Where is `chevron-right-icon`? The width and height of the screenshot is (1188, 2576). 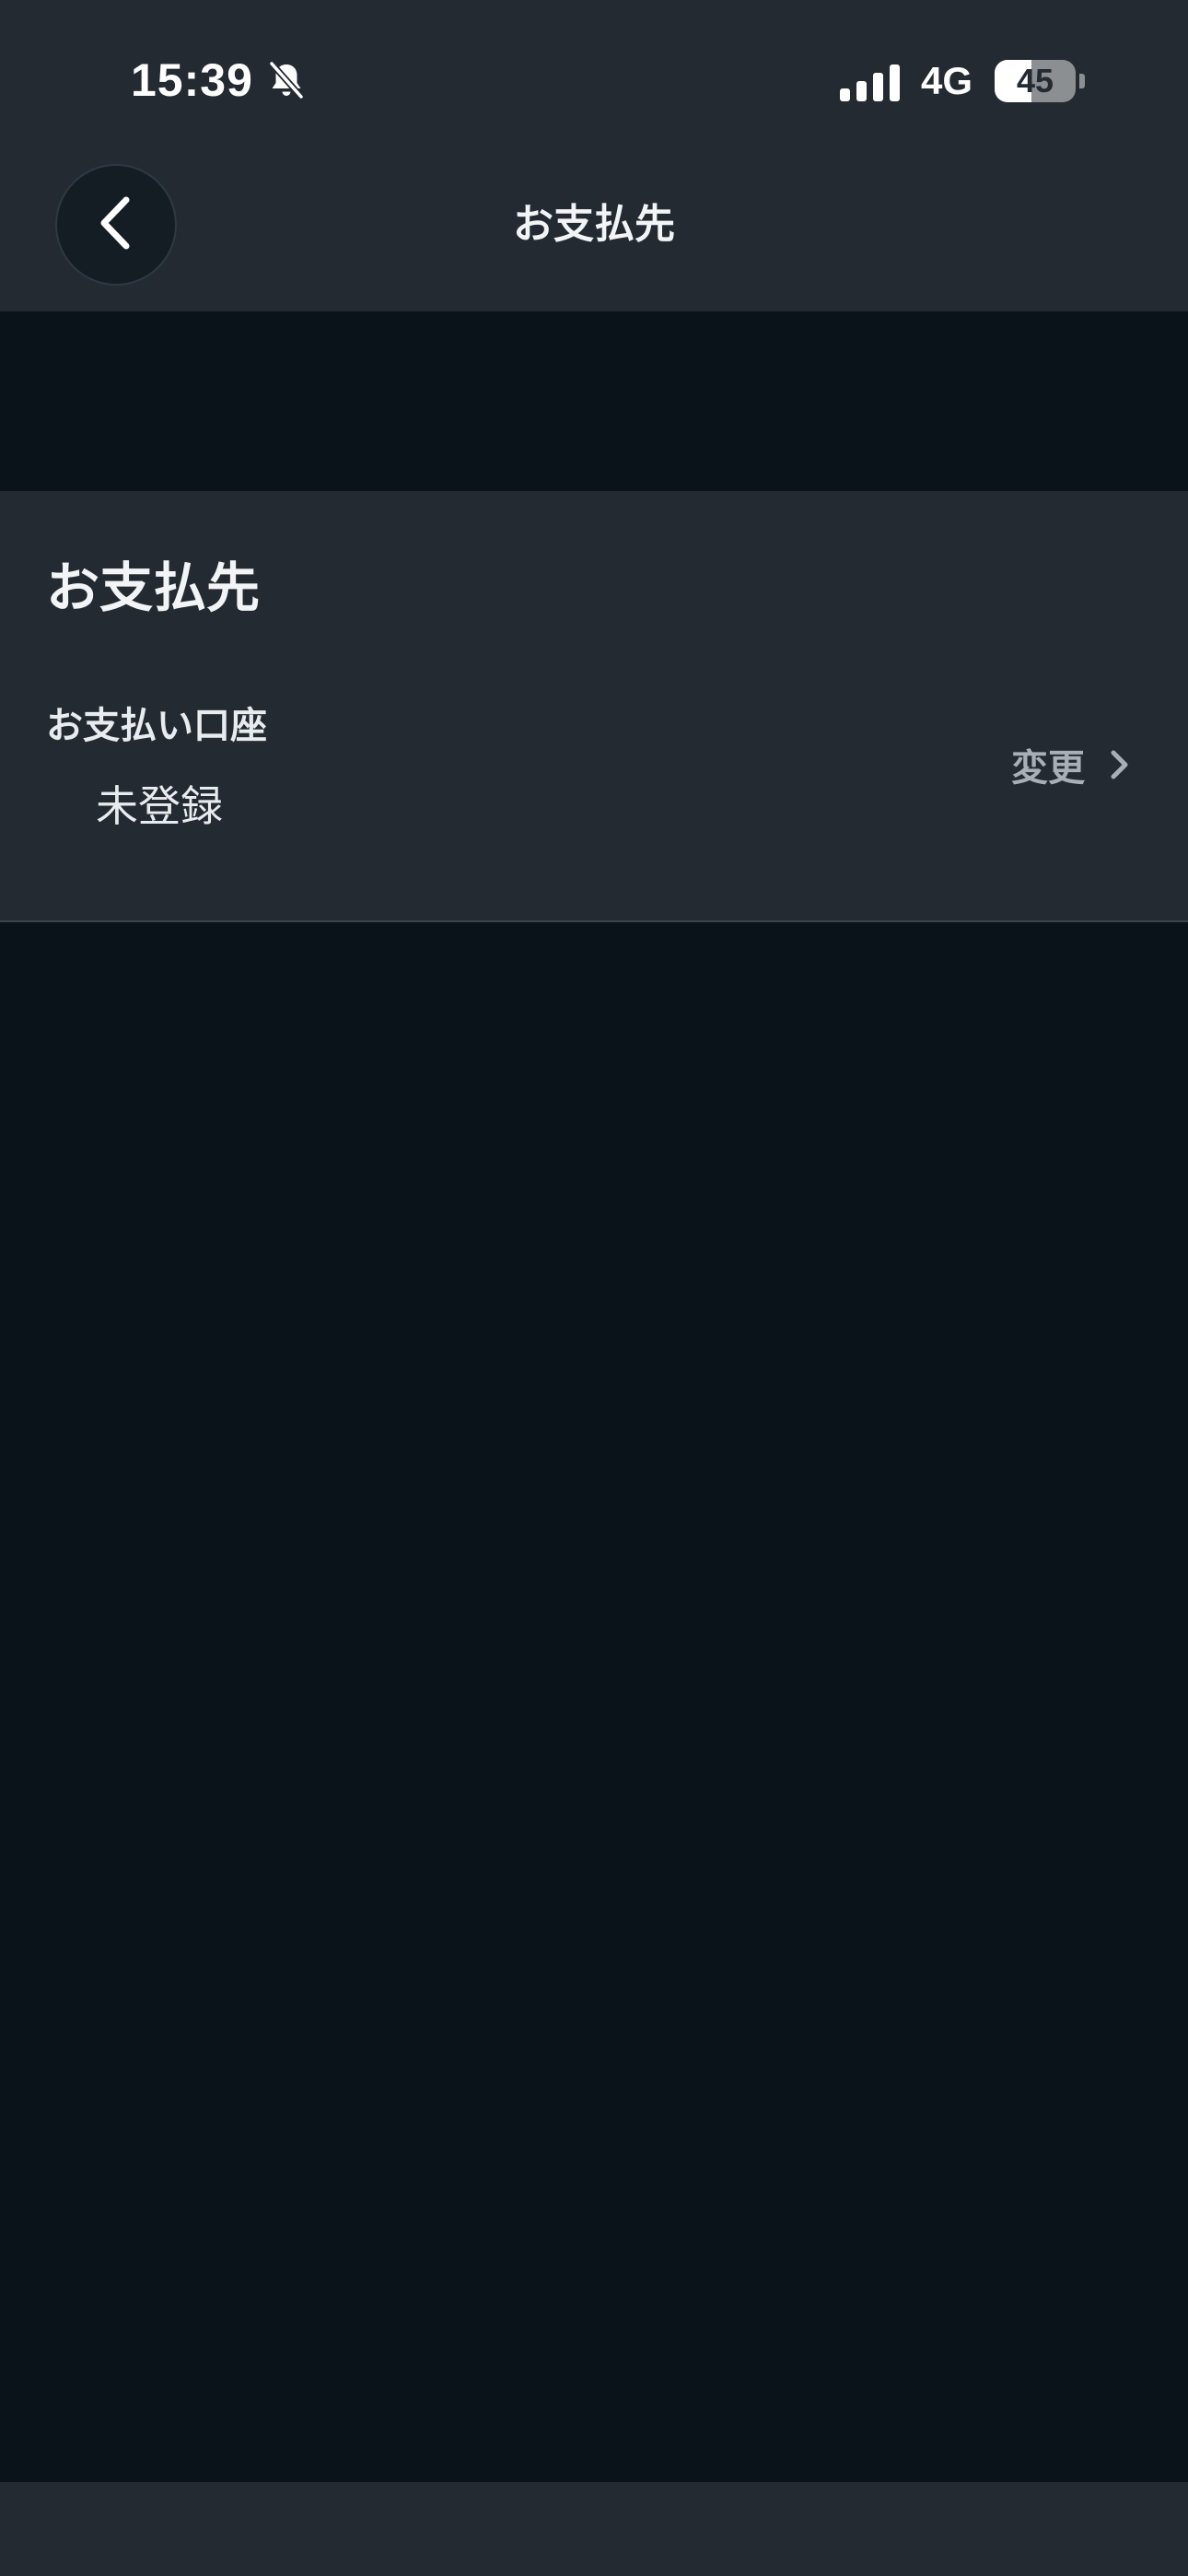 chevron-right-icon is located at coordinates (1119, 764).